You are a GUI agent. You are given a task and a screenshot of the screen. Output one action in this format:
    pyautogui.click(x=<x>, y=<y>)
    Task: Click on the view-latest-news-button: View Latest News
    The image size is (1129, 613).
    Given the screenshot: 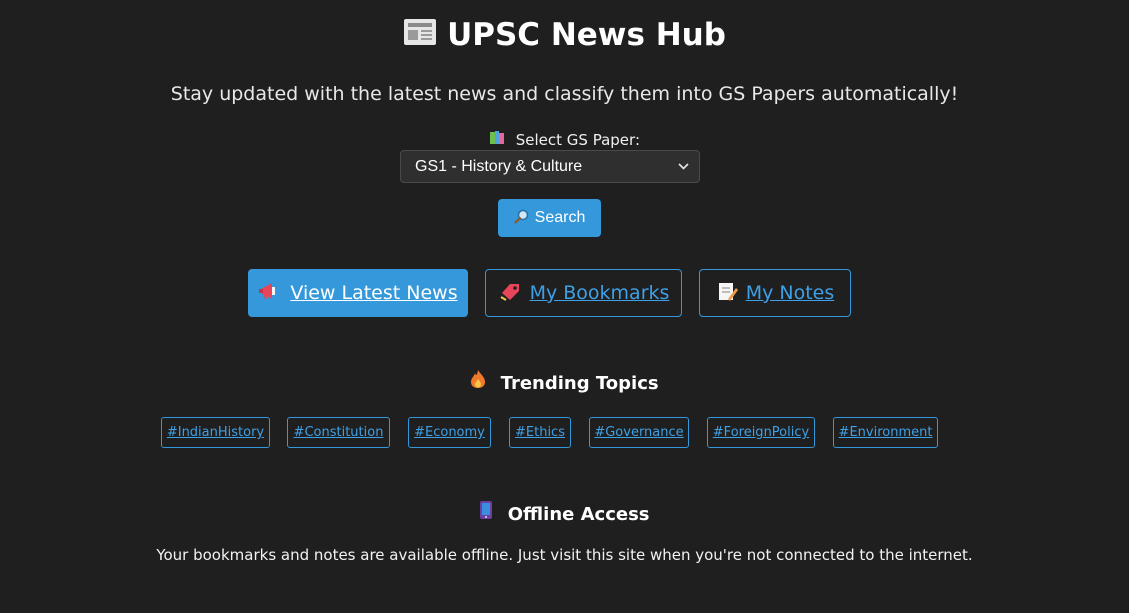 What is the action you would take?
    pyautogui.click(x=358, y=293)
    